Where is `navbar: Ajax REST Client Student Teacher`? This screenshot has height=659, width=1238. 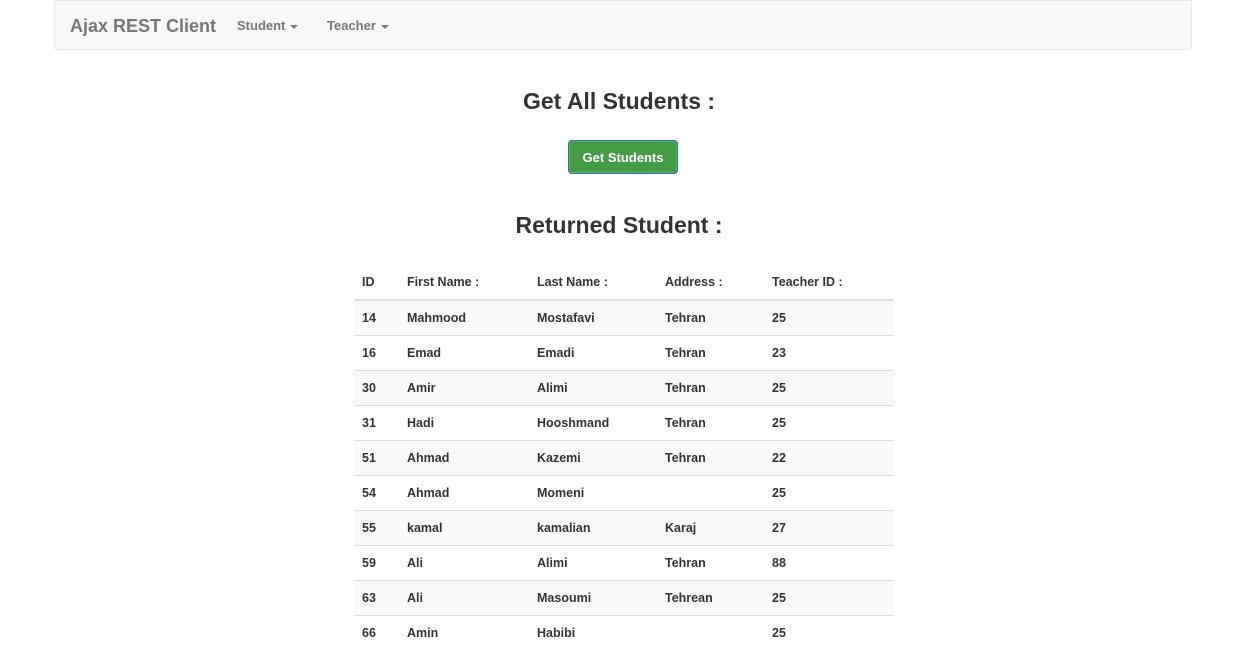 navbar: Ajax REST Client Student Teacher is located at coordinates (623, 25).